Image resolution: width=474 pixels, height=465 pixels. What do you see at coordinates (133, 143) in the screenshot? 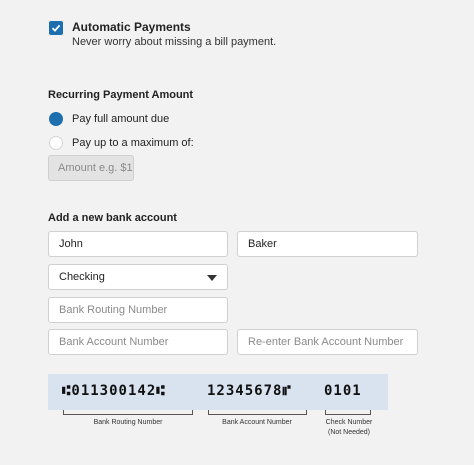
I see `radio-pay-max-label: Pay up to a maximum of:` at bounding box center [133, 143].